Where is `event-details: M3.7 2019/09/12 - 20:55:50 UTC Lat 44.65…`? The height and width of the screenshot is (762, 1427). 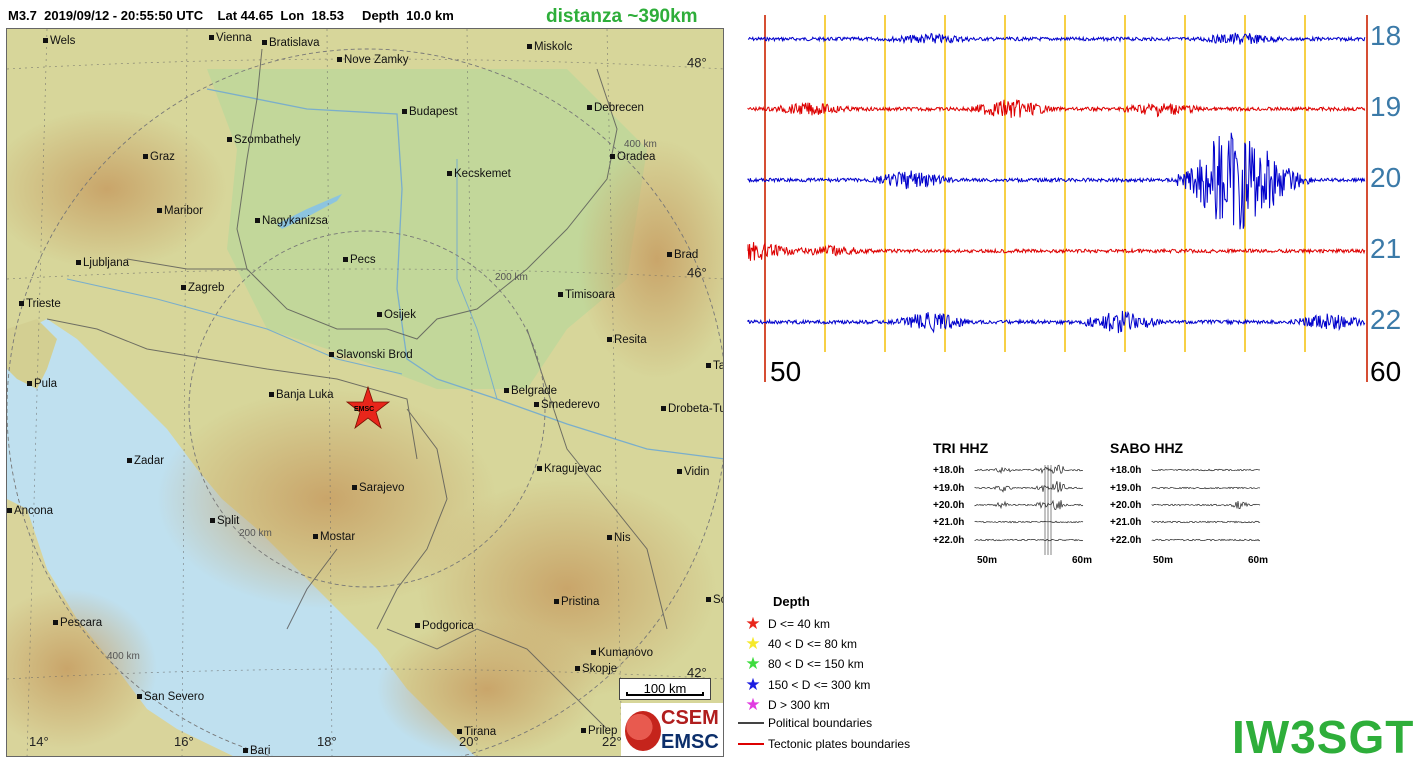
event-details: M3.7 2019/09/12 - 20:55:50 UTC Lat 44.65… is located at coordinates (231, 15).